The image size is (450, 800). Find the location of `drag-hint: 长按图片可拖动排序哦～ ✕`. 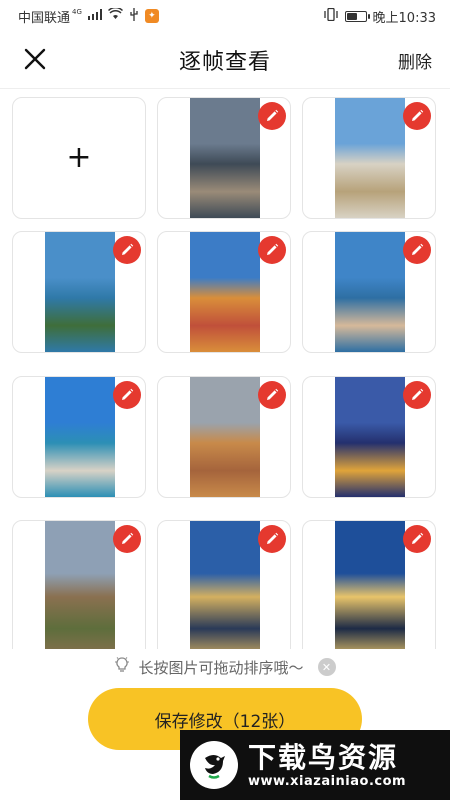

drag-hint: 长按图片可拖动排序哦～ ✕ is located at coordinates (225, 667).